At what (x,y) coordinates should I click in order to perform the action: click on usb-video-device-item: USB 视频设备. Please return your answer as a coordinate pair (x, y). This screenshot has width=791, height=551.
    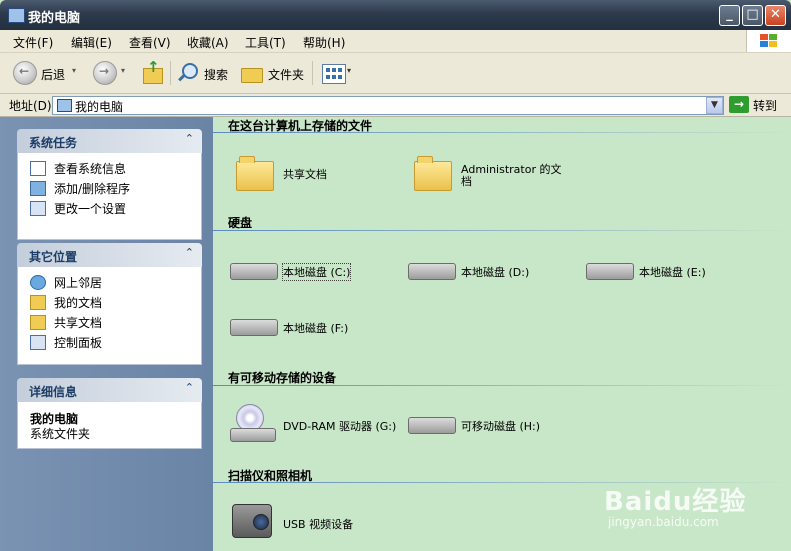
    Looking at the image, I should click on (300, 522).